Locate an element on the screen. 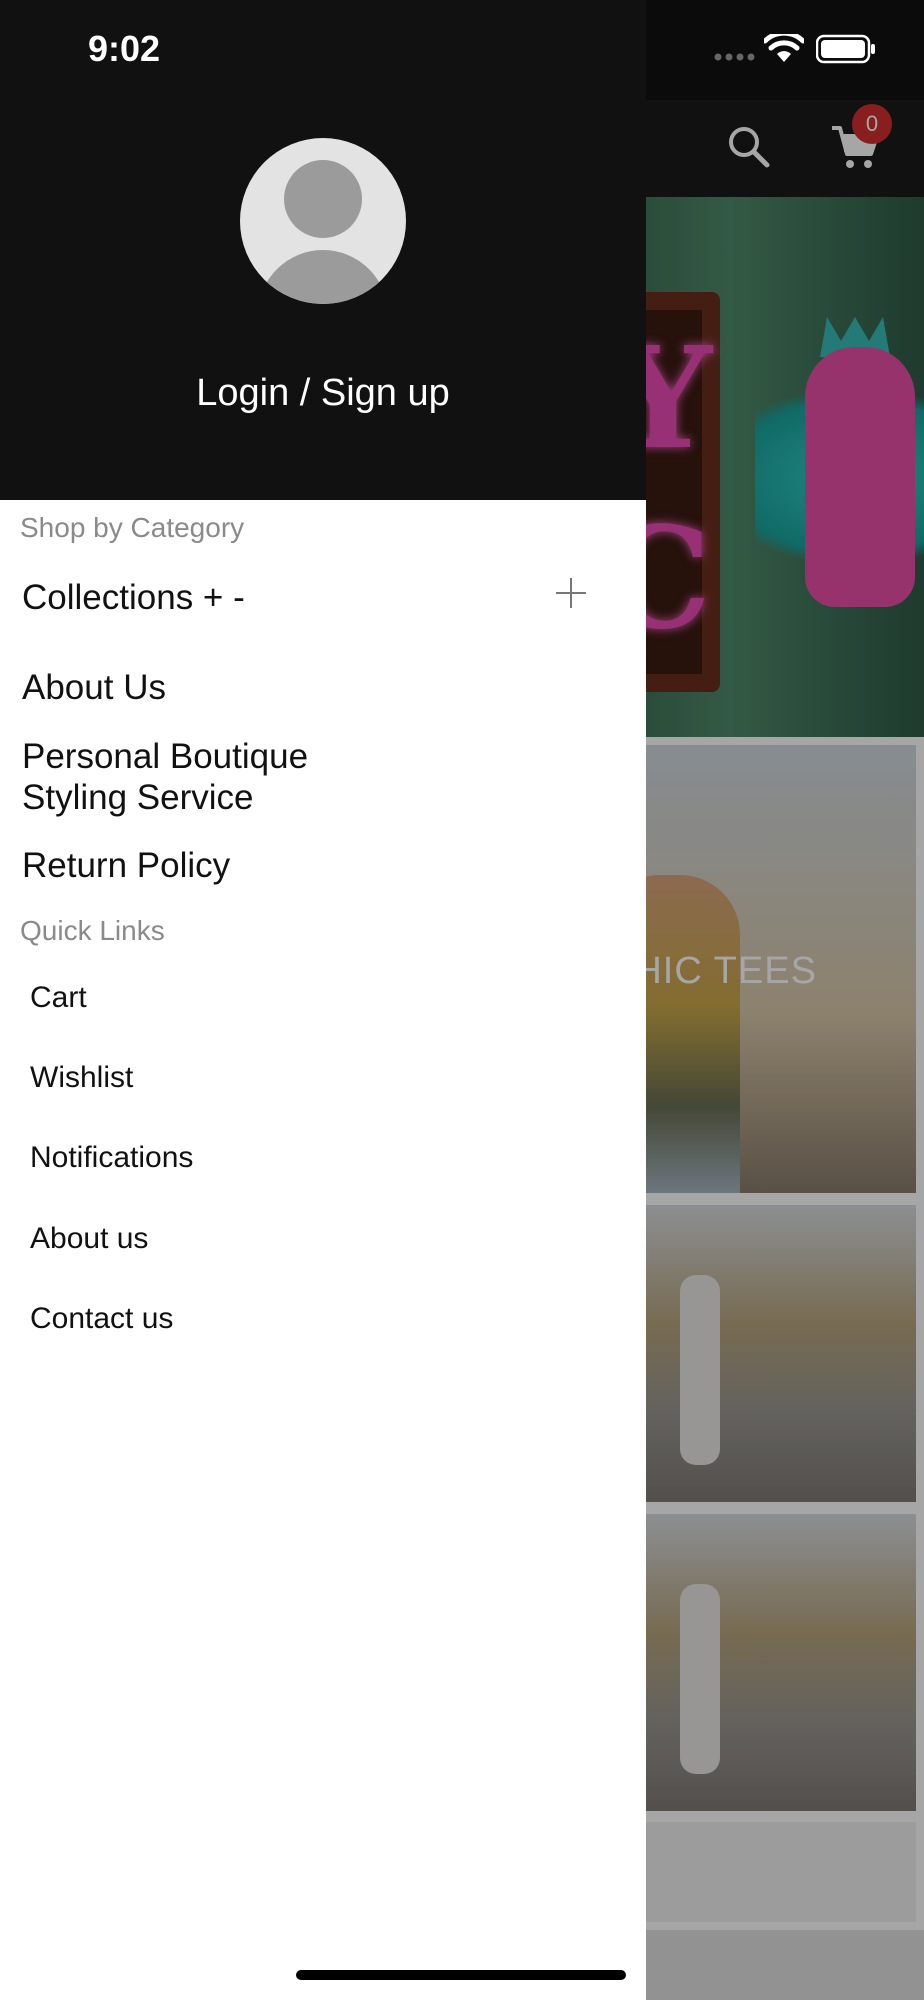  quick-links-title: Quick Links is located at coordinates (92, 930).